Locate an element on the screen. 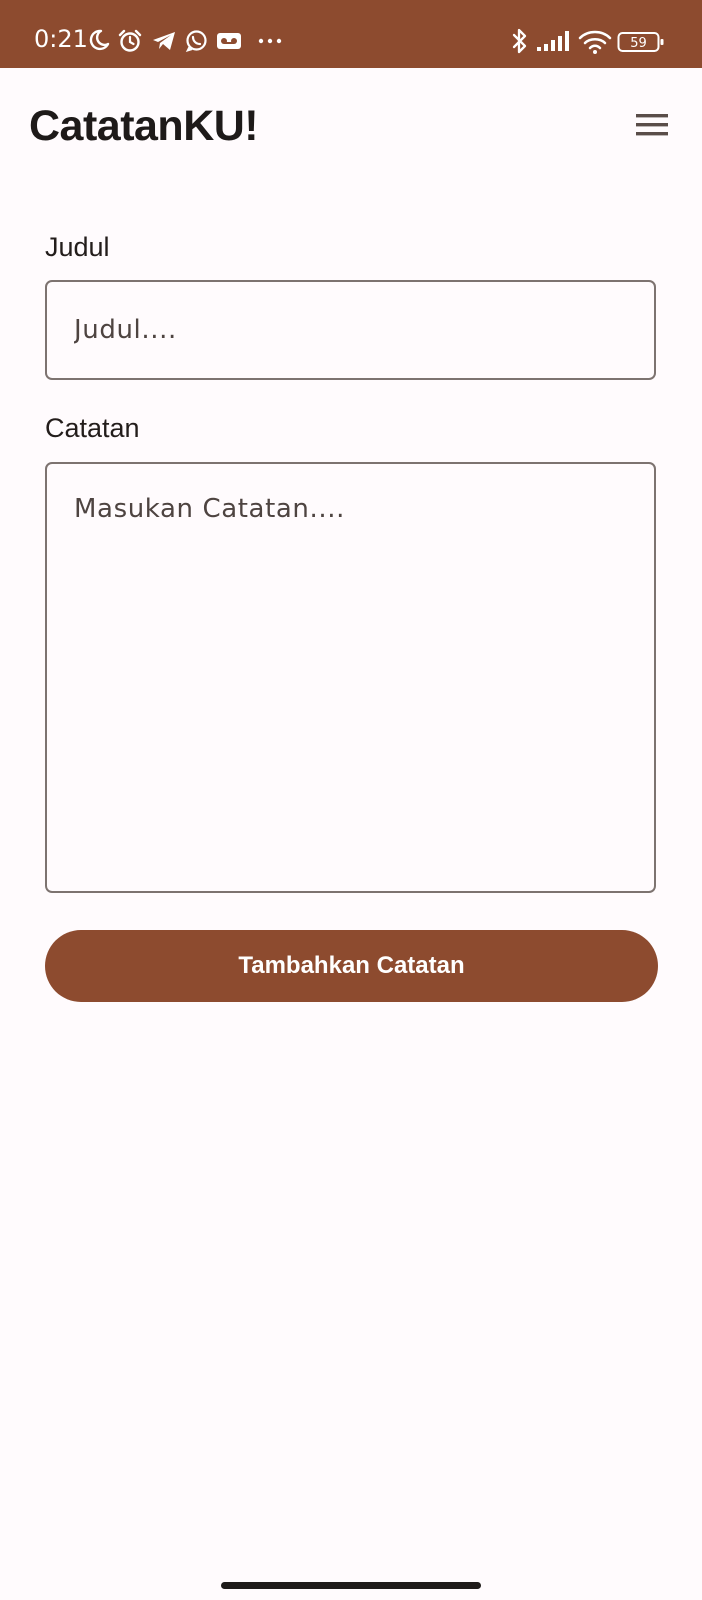 The image size is (702, 1600). moon-icon is located at coordinates (99, 40).